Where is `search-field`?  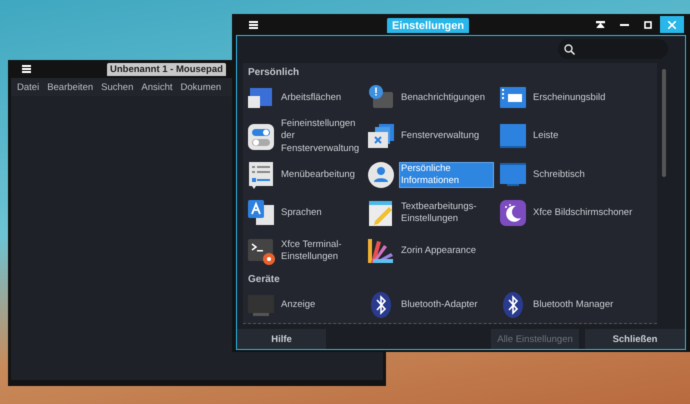 search-field is located at coordinates (613, 49).